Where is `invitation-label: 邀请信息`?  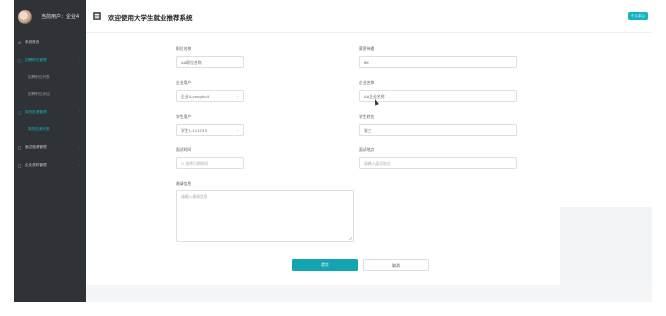 invitation-label: 邀请信息 is located at coordinates (184, 183).